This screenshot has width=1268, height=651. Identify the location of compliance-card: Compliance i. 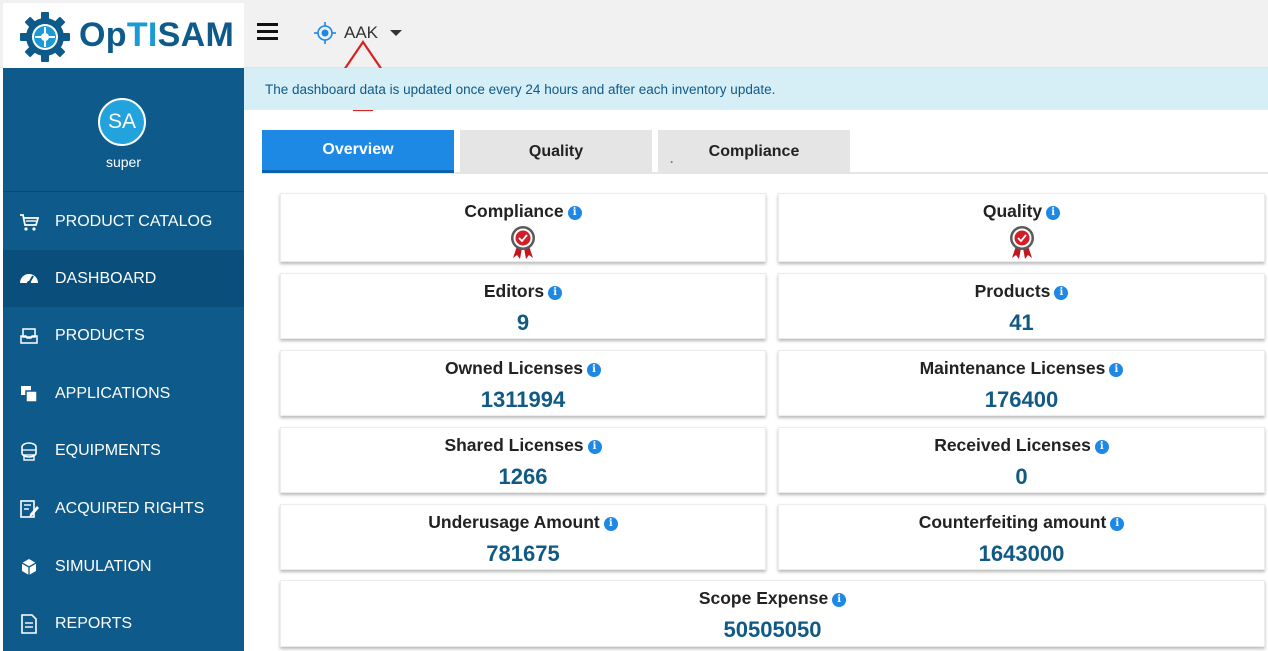
(523, 227).